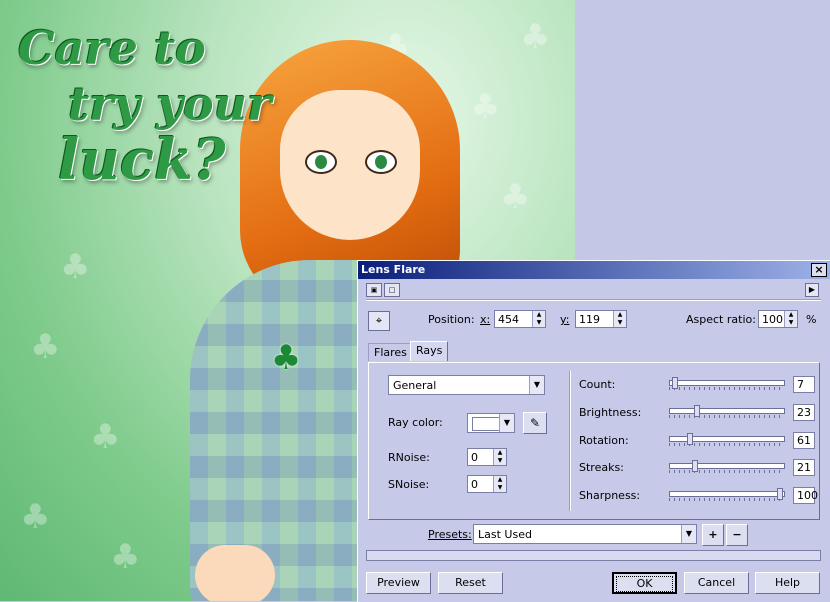 The image size is (830, 602). What do you see at coordinates (392, 290) in the screenshot?
I see `single-preview-icon: □` at bounding box center [392, 290].